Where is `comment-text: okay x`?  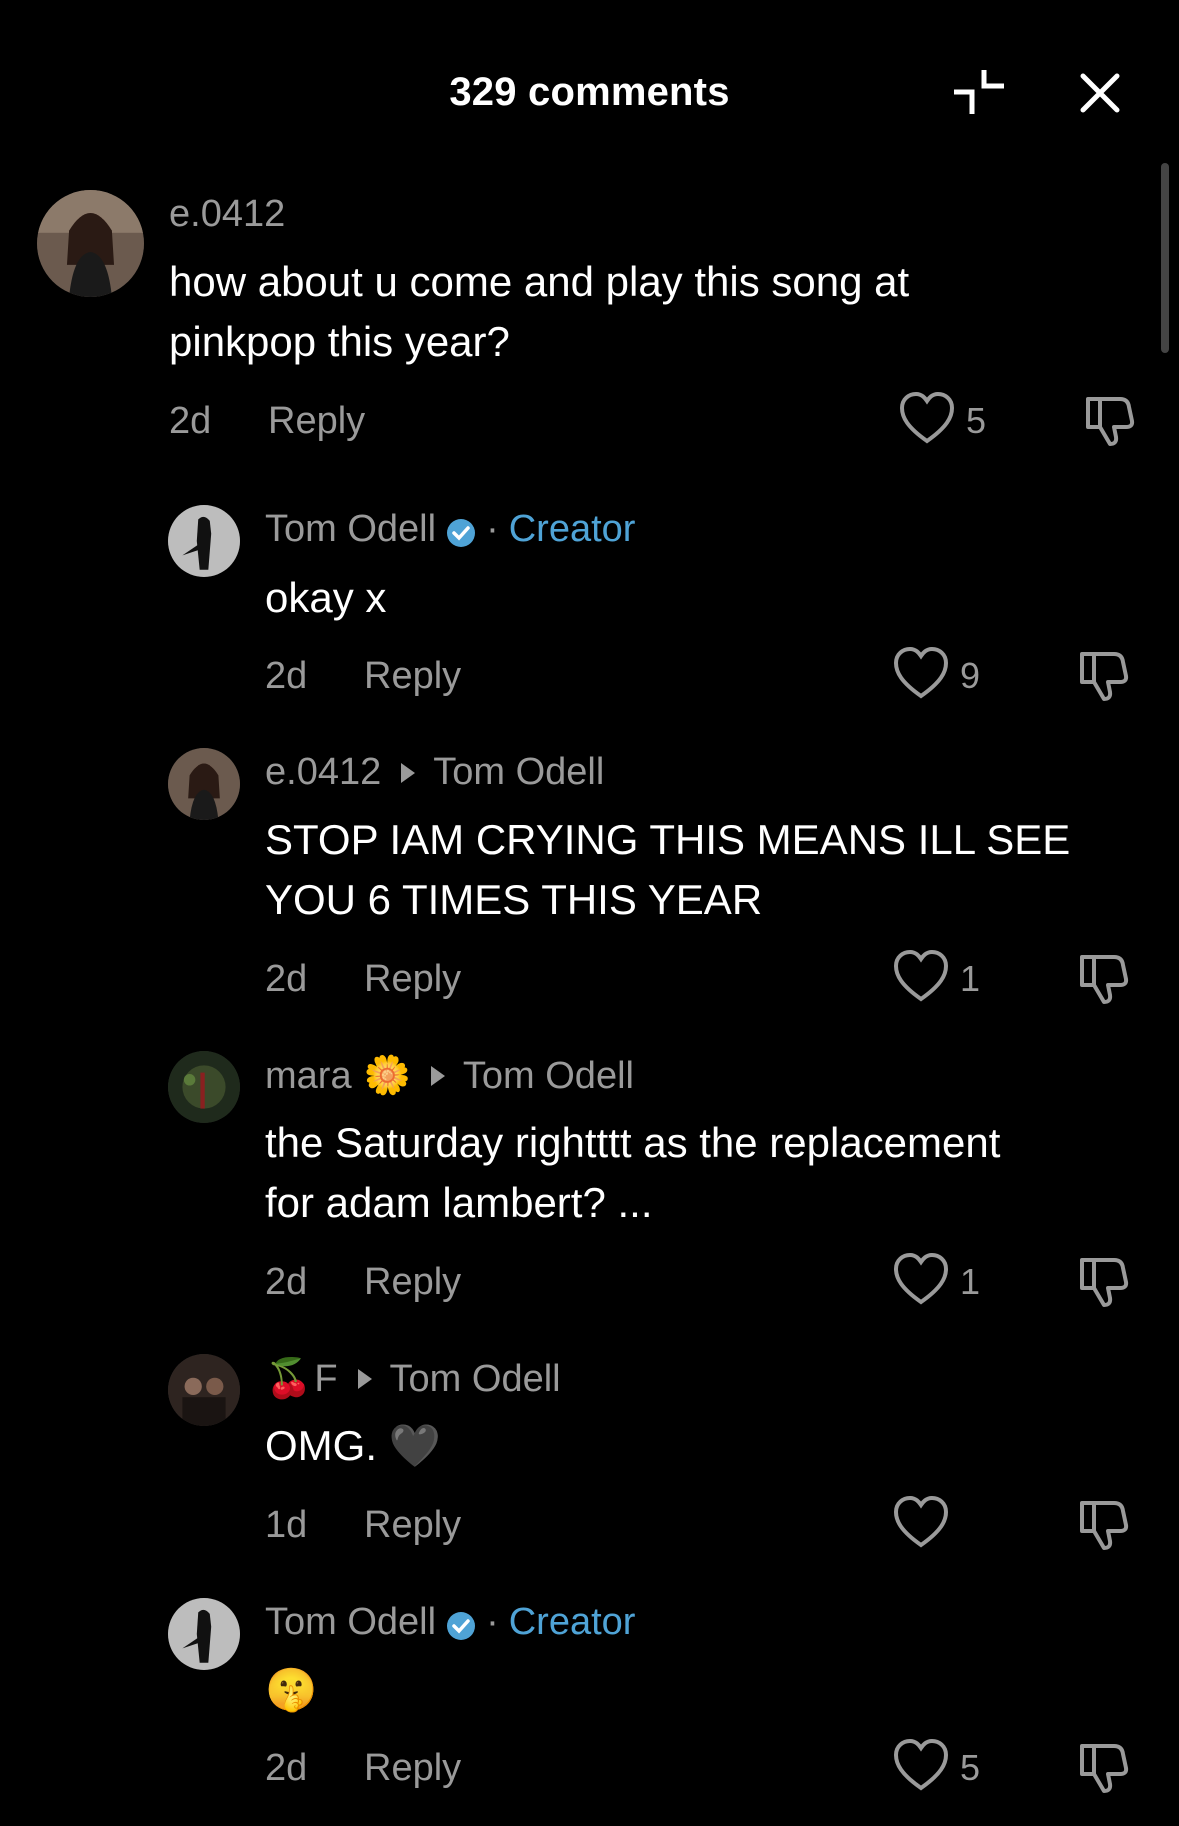 comment-text: okay x is located at coordinates (326, 597).